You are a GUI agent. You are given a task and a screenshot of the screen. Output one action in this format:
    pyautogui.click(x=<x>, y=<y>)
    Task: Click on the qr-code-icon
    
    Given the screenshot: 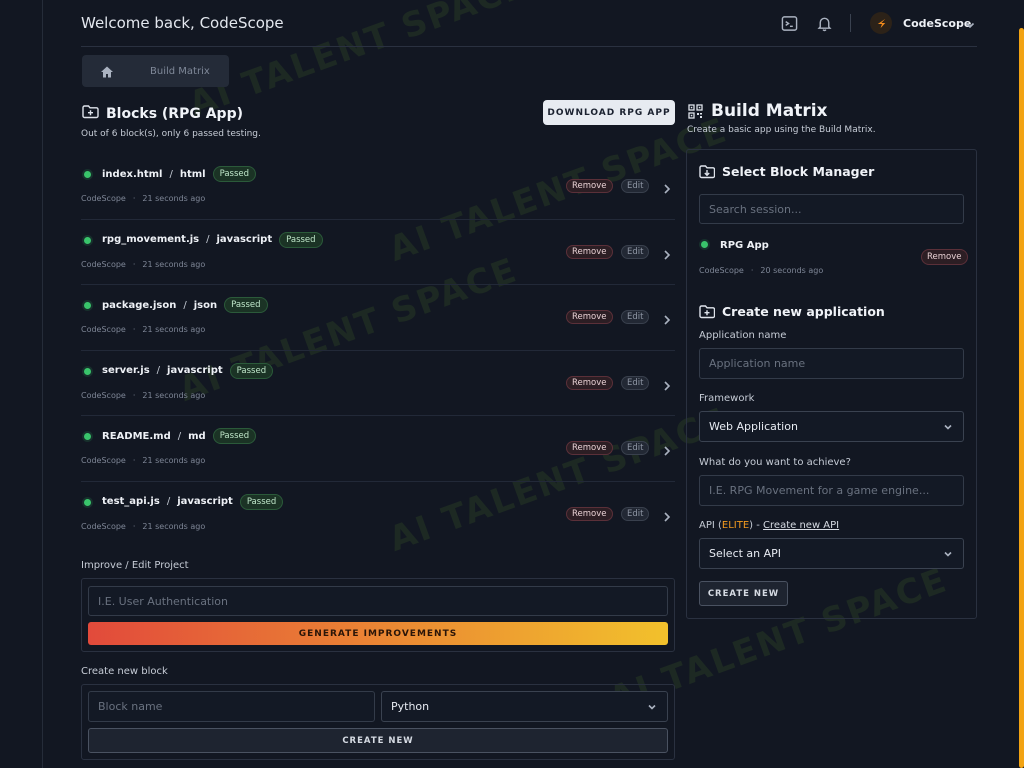 What is the action you would take?
    pyautogui.click(x=695, y=111)
    